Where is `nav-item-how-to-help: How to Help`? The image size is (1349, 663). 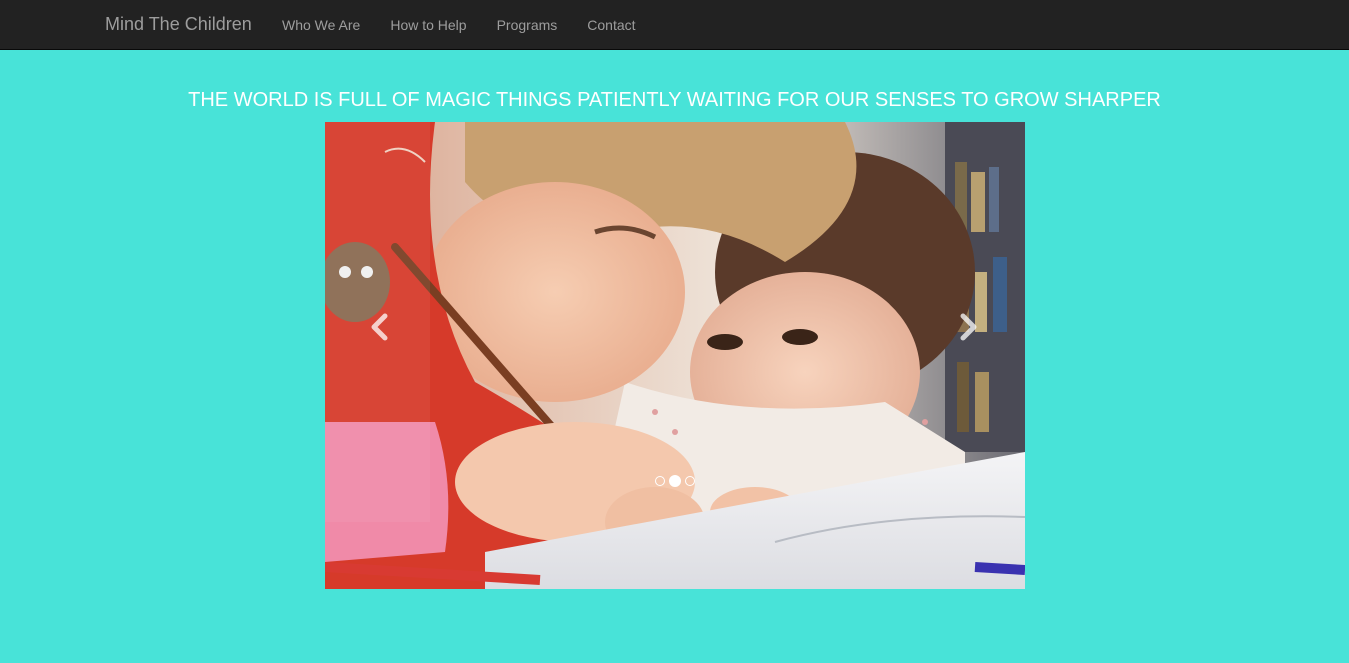
nav-item-how-to-help: How to Help is located at coordinates (428, 25).